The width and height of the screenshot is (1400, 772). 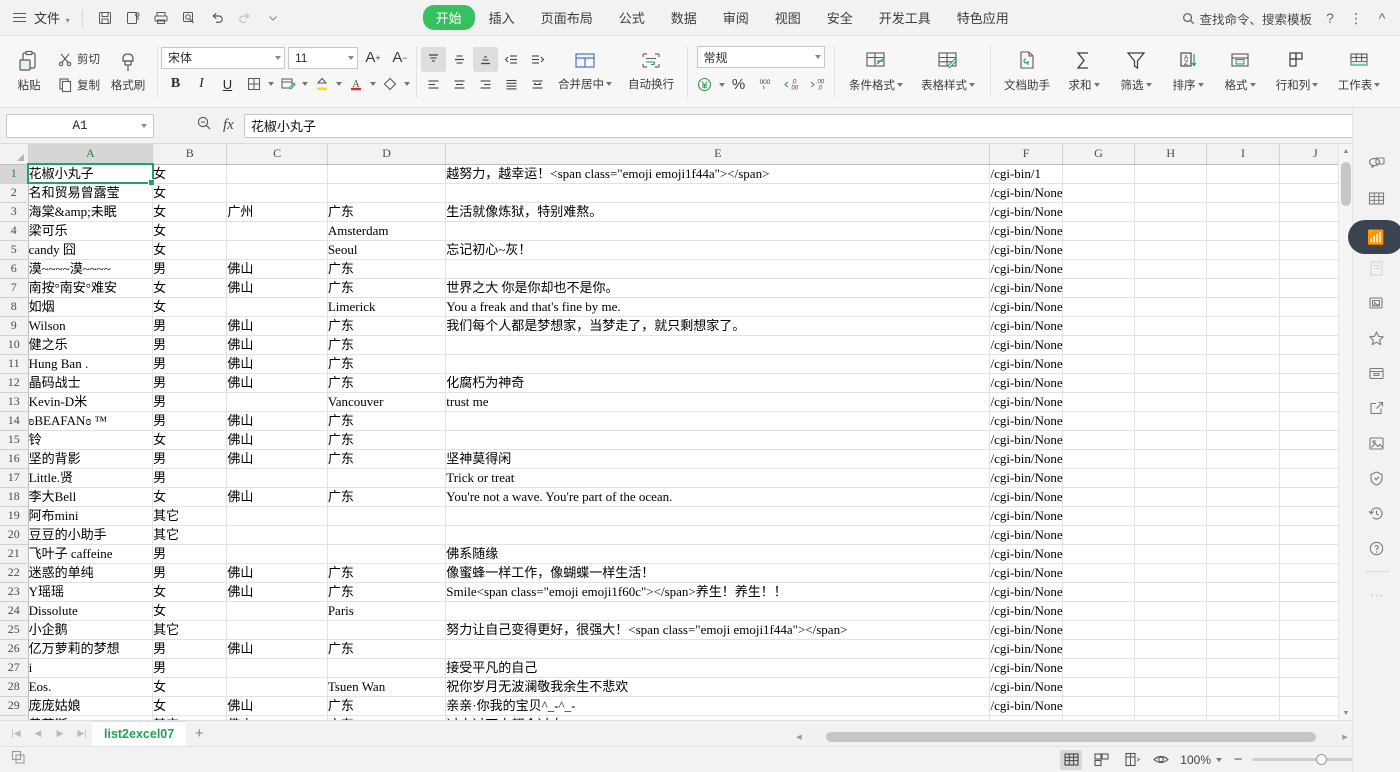 I want to click on cell-H13, so click(x=1171, y=402).